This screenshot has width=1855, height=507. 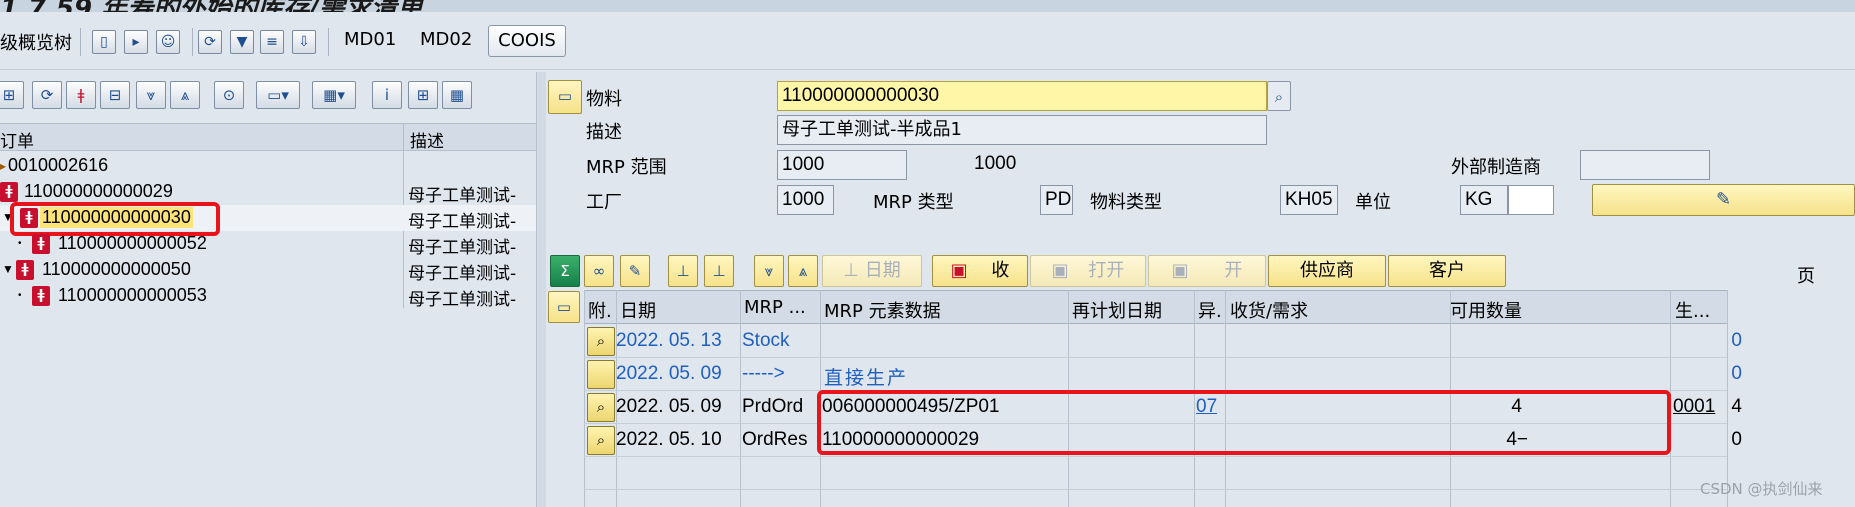 I want to click on receipt-button: ▣ 收, so click(x=980, y=271).